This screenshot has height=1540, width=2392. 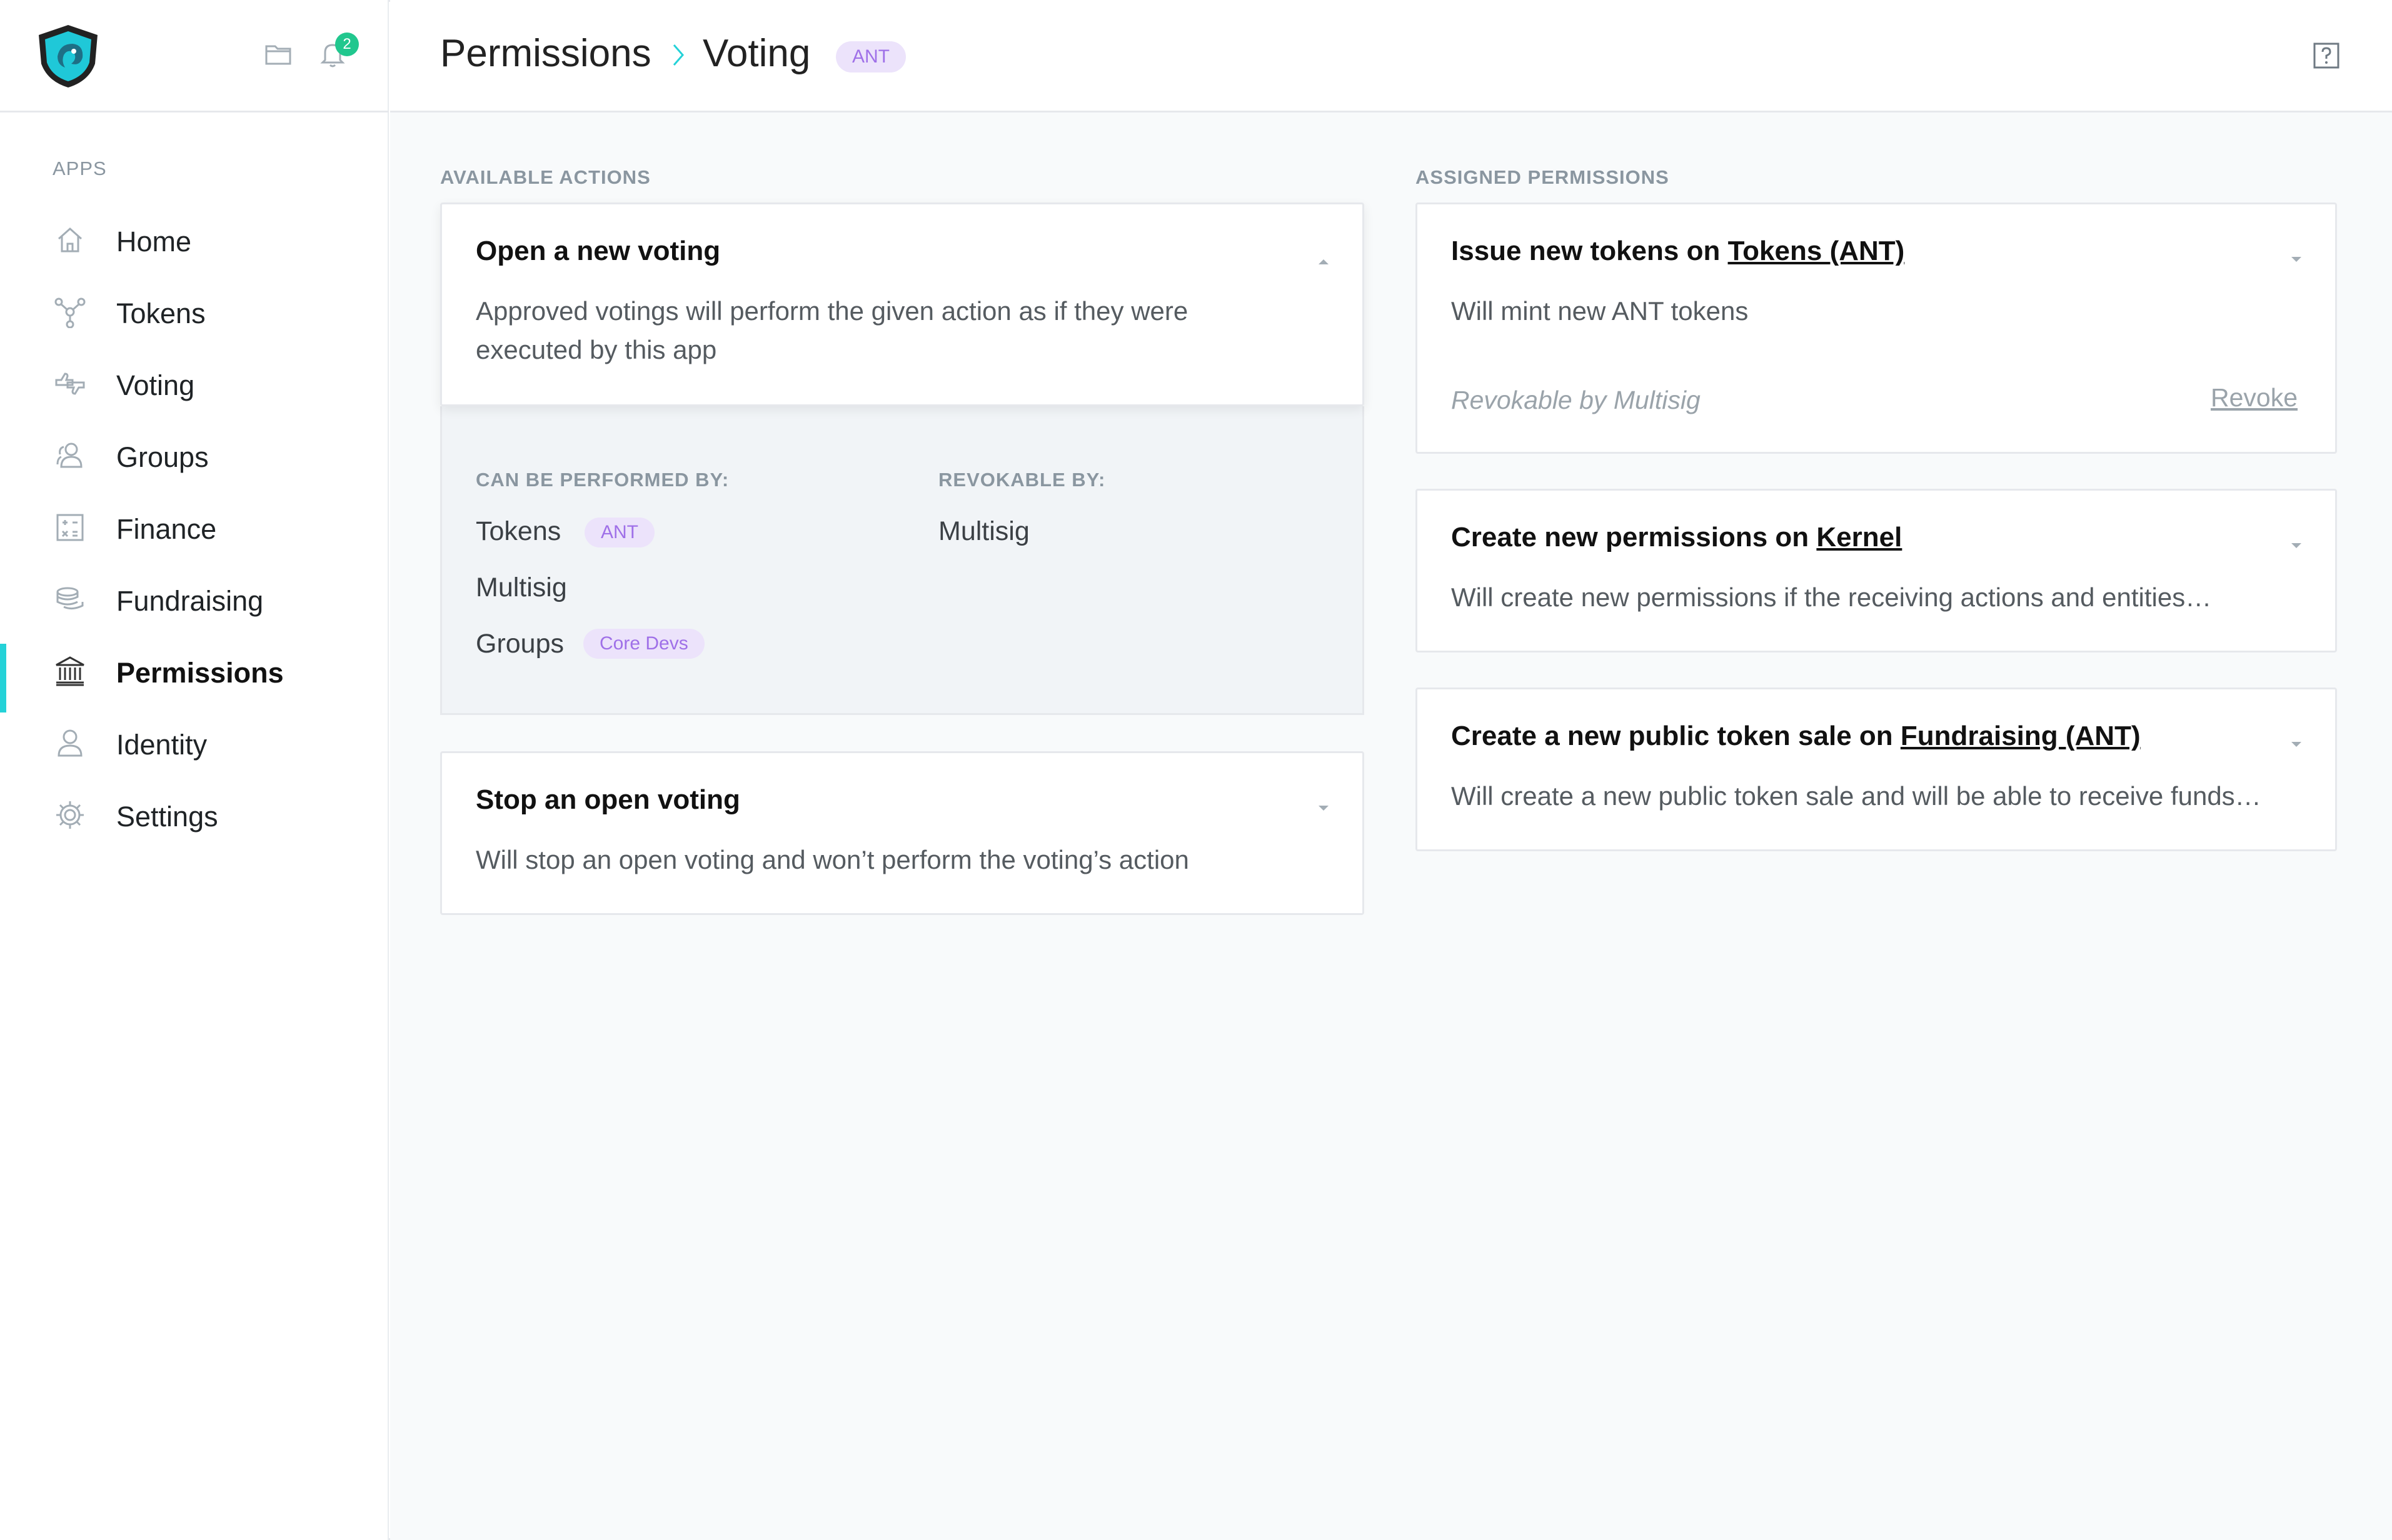 What do you see at coordinates (1816, 251) in the screenshot?
I see `permission-app-link: Tokens (ANT)` at bounding box center [1816, 251].